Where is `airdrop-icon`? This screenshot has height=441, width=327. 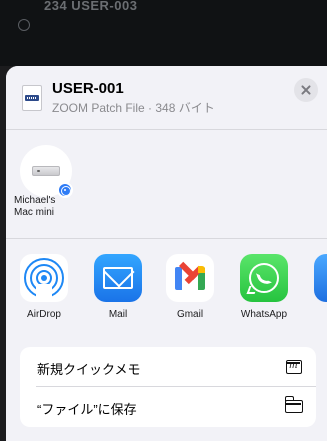
airdrop-icon is located at coordinates (44, 278).